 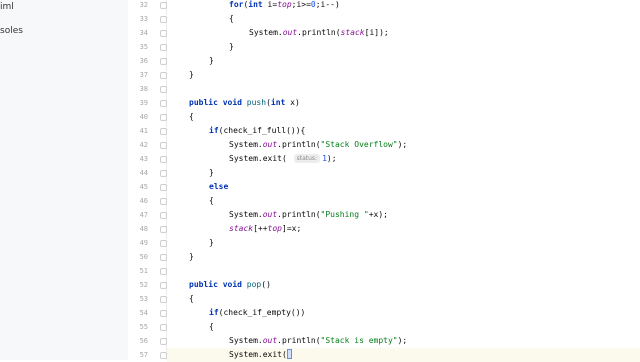 I want to click on code-token: out, so click(x=270, y=214).